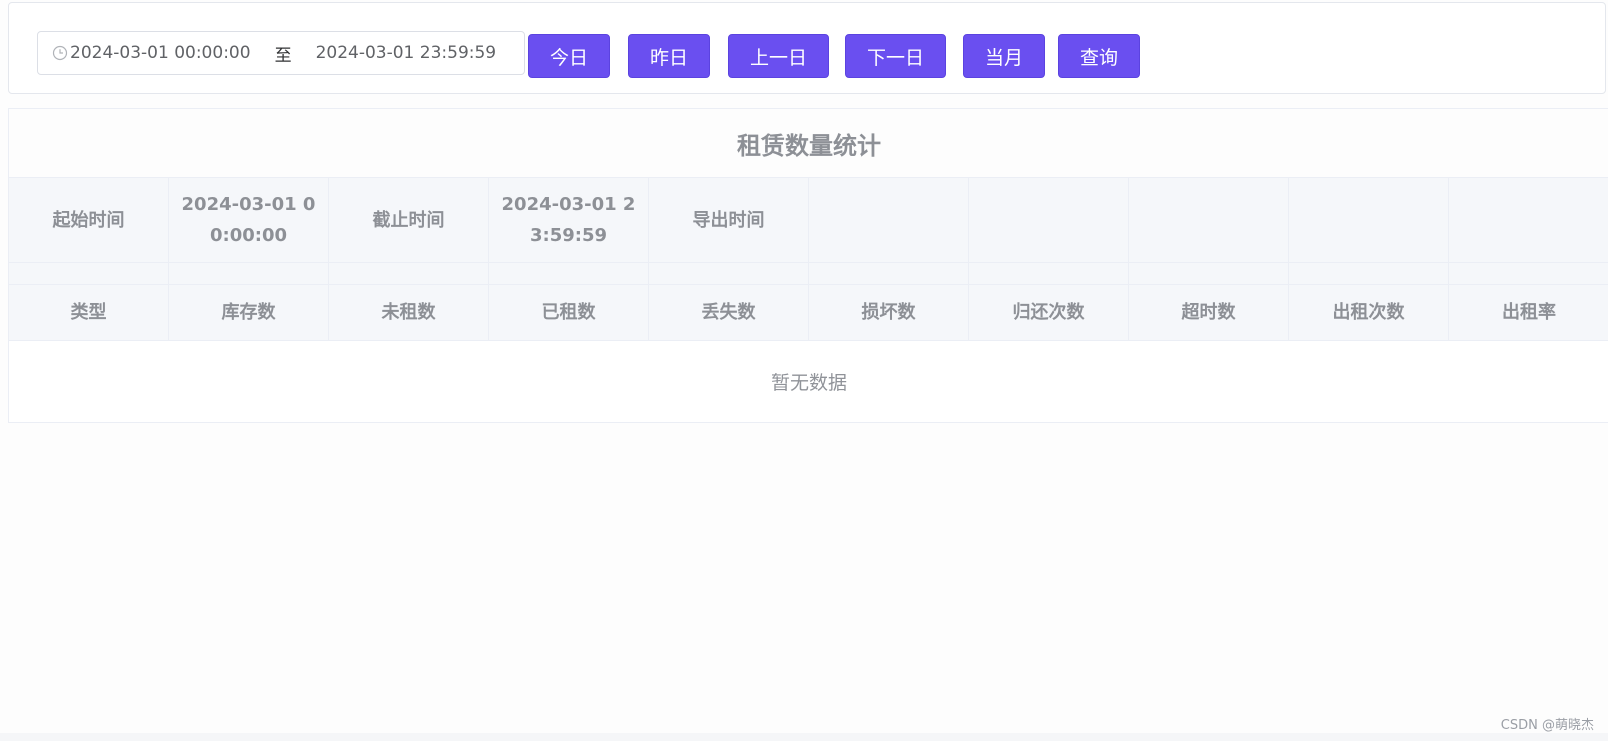  Describe the element at coordinates (160, 53) in the screenshot. I see `range-start-input: 2024-03-01 00:00:00` at that location.